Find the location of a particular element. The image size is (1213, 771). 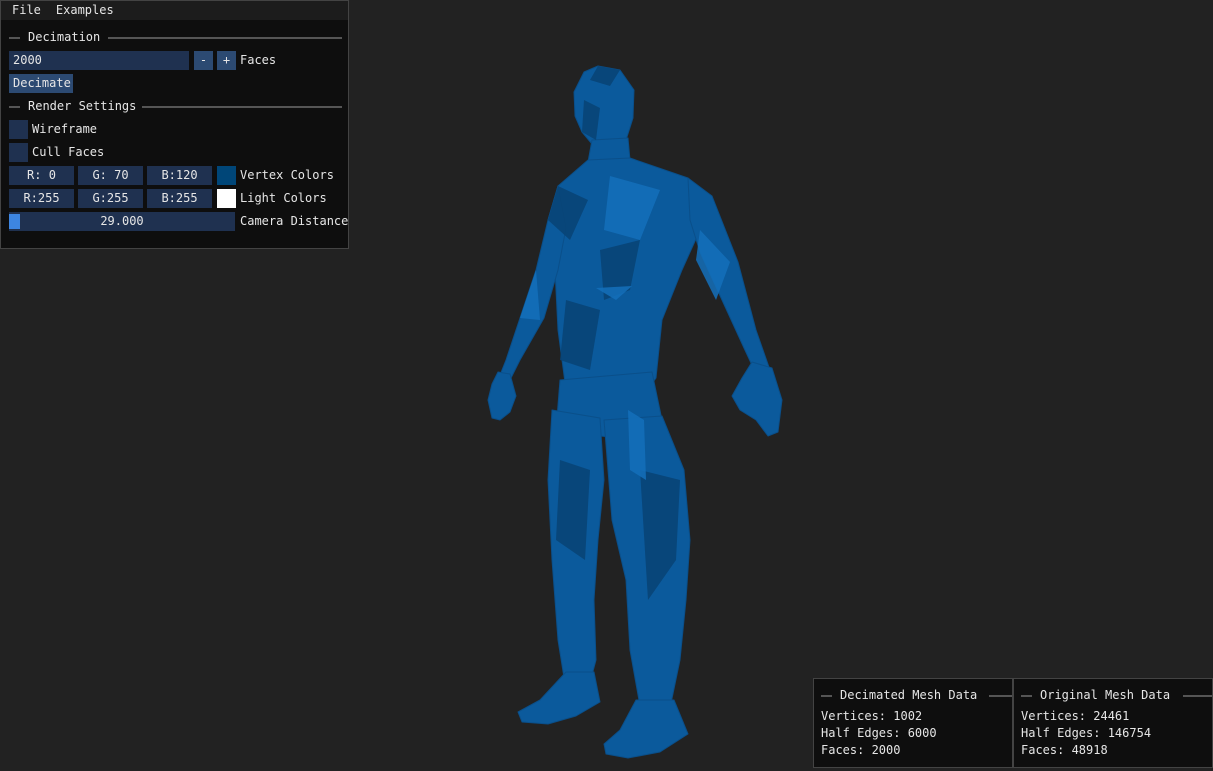

cull-faces-checkbox is located at coordinates (18, 152).